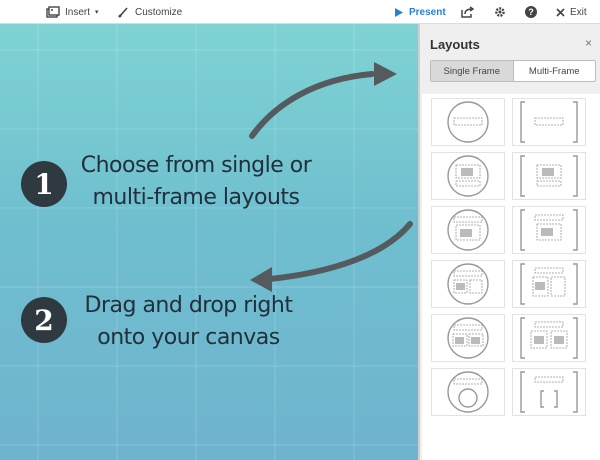 The width and height of the screenshot is (600, 460). I want to click on insert-icon, so click(53, 12).